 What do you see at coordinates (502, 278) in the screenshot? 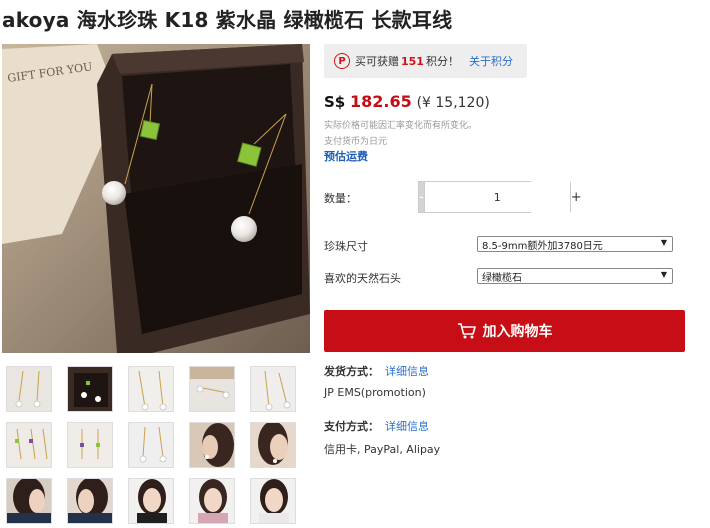
I see `stone-choice-selected: 绿橄榄石` at bounding box center [502, 278].